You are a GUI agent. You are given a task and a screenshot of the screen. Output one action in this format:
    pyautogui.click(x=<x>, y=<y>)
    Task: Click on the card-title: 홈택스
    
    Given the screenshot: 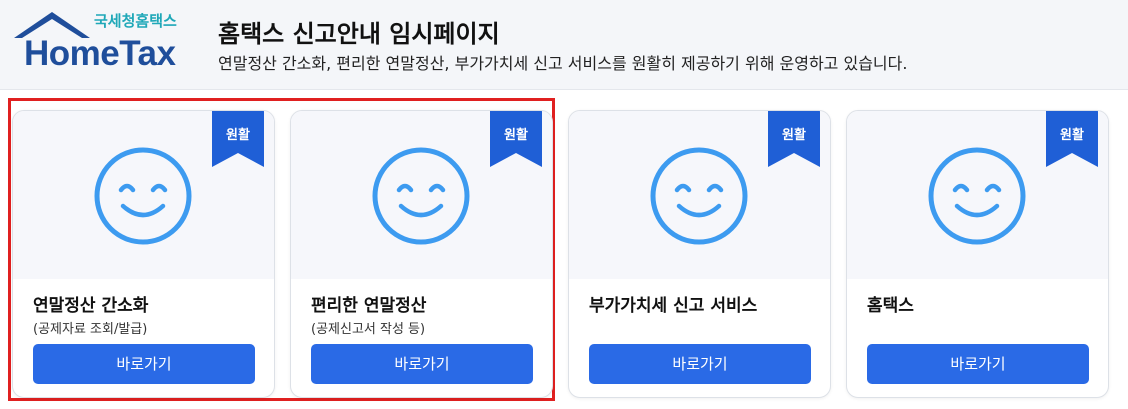 What is the action you would take?
    pyautogui.click(x=890, y=306)
    